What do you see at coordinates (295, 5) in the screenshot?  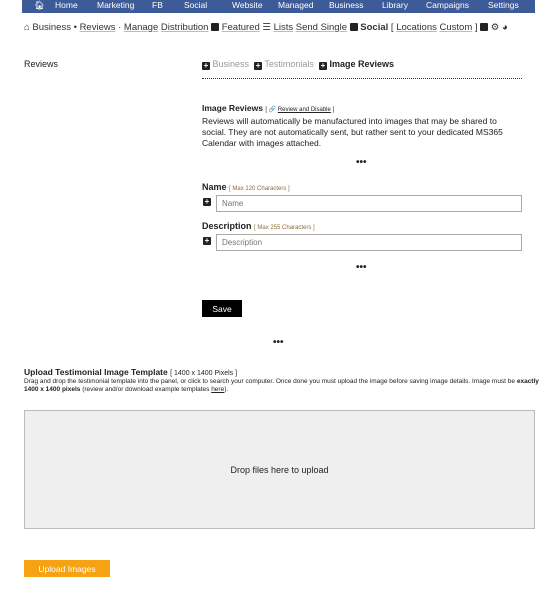 I see `nav-managed: Managed` at bounding box center [295, 5].